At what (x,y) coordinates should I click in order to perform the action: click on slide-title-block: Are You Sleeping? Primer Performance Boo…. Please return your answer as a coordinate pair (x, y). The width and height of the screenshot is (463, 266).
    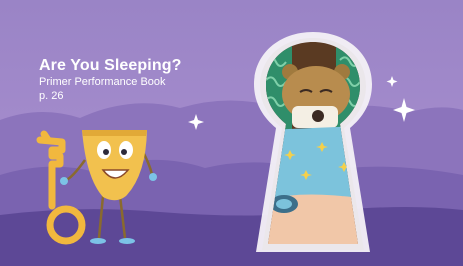
    Looking at the image, I should click on (110, 80).